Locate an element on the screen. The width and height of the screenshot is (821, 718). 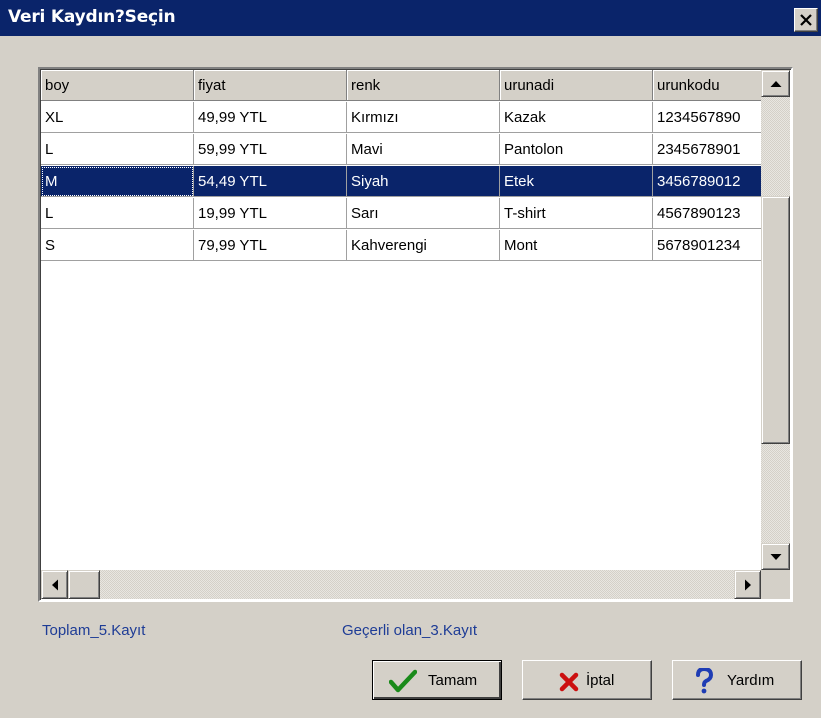
total-records-label: Toplam_5.Kayıt is located at coordinates (94, 630).